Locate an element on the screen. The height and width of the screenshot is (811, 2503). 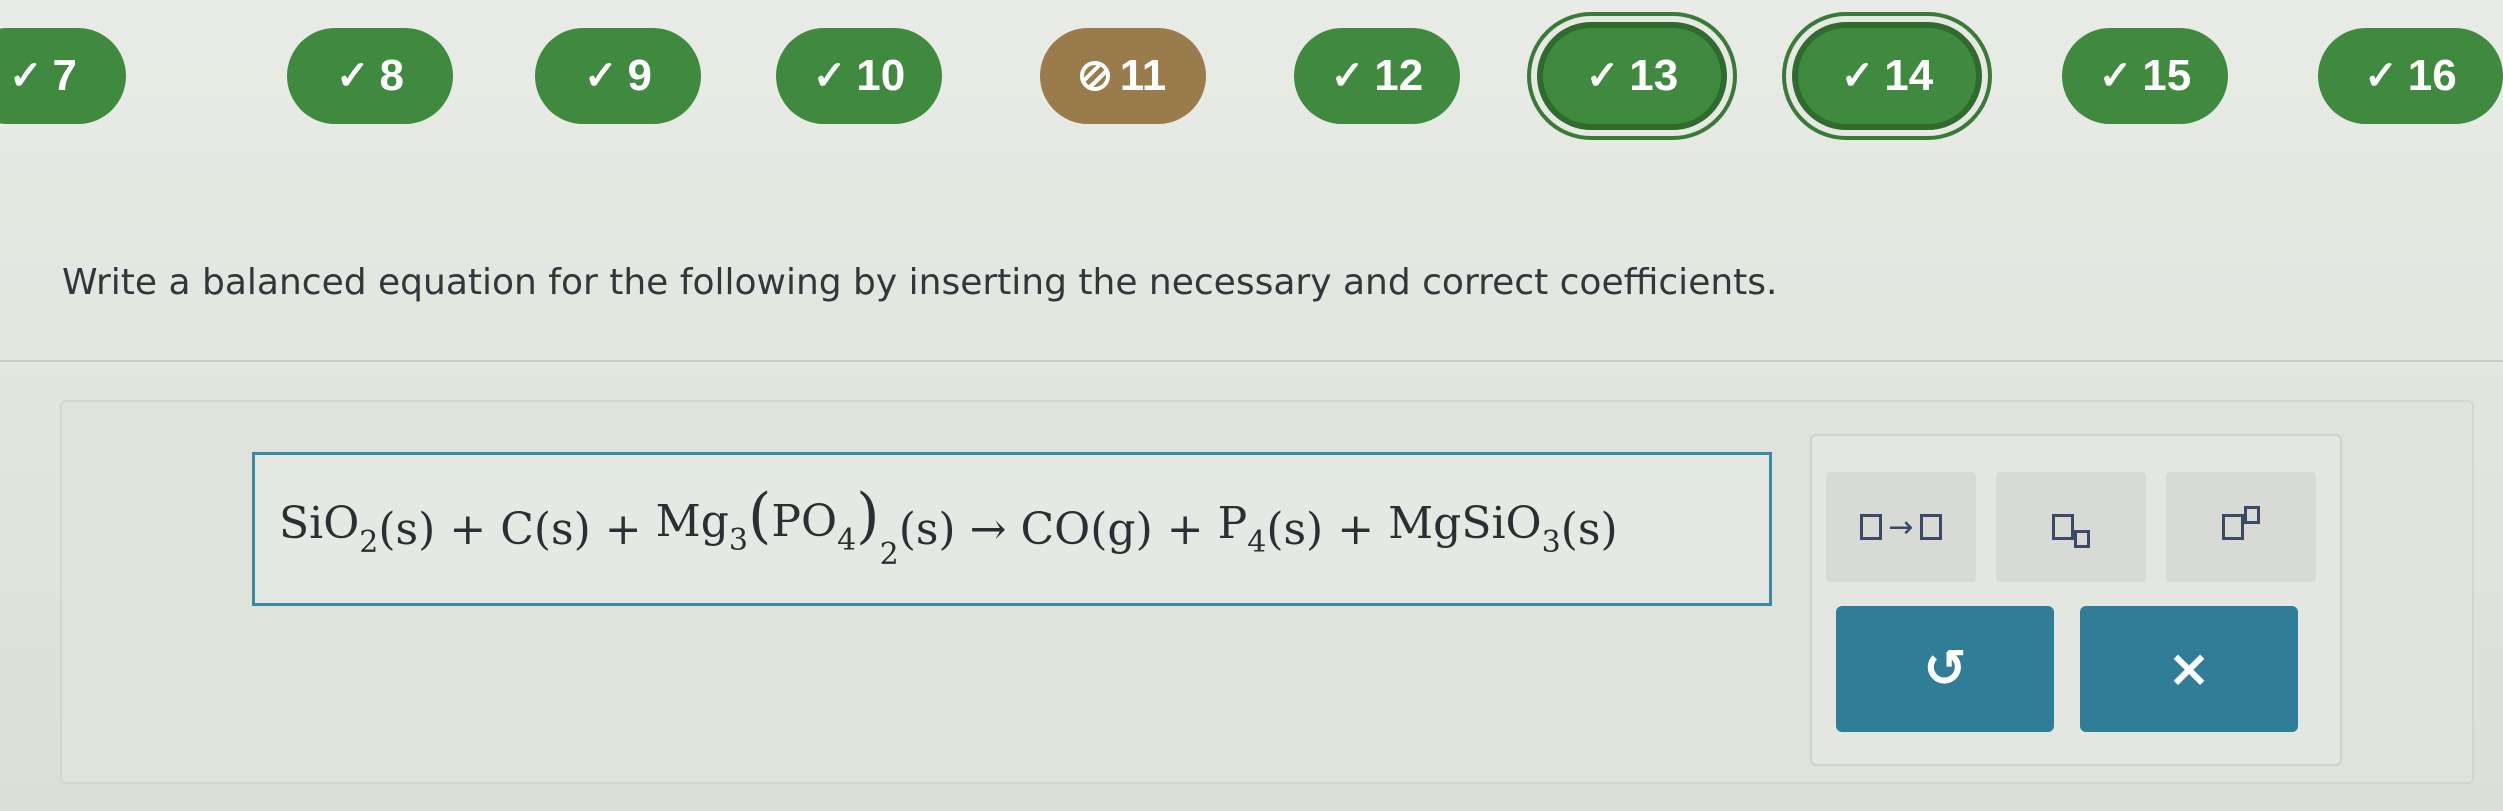
question-number: 8 is located at coordinates (391, 75).